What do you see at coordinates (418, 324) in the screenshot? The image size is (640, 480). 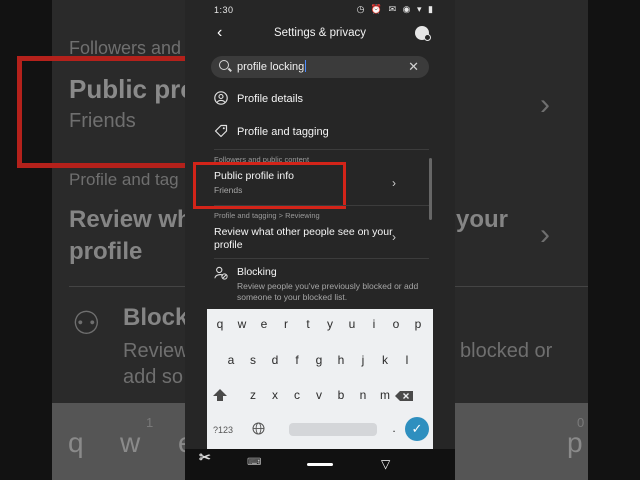 I see `key-p: p` at bounding box center [418, 324].